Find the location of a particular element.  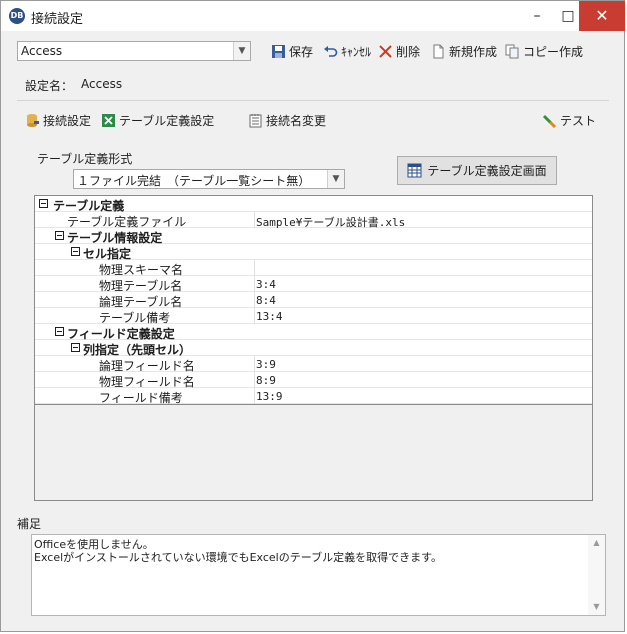

grid-row-physical-field: 物理フィールド名 8:9 is located at coordinates (313, 380).